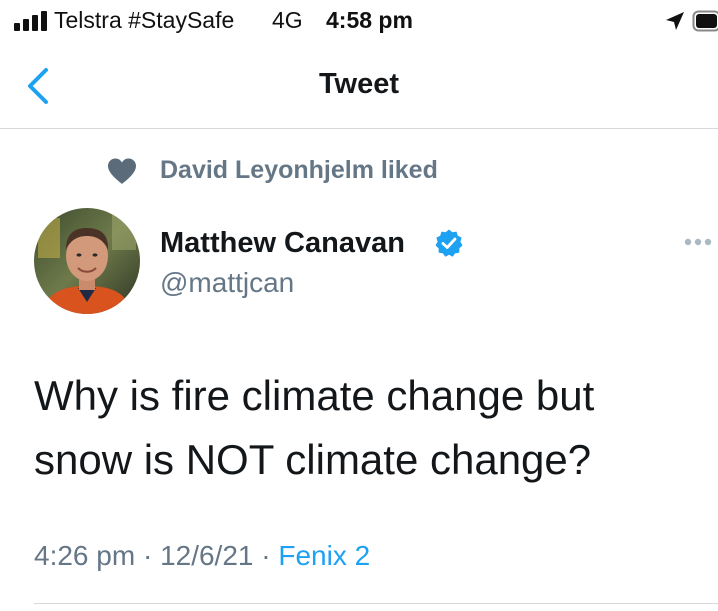  I want to click on tweet-time: 4:26 pm, so click(85, 555).